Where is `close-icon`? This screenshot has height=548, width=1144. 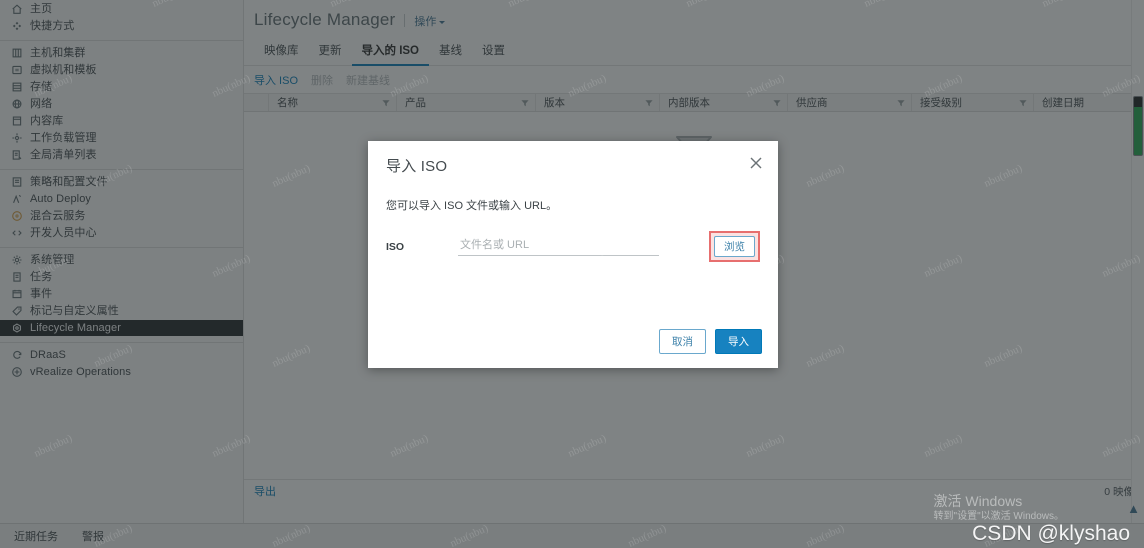
close-icon is located at coordinates (756, 163).